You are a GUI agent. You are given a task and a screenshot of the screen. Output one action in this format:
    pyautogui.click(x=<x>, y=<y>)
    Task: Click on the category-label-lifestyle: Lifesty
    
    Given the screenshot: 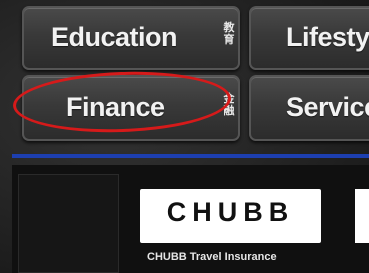 What is the action you would take?
    pyautogui.click(x=327, y=36)
    